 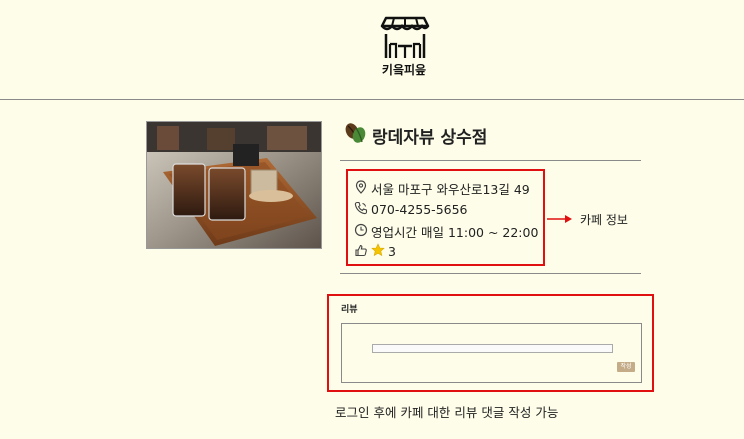 I want to click on hours-text: 영업시간 매일 11:00 ~ 22:00, so click(x=455, y=232).